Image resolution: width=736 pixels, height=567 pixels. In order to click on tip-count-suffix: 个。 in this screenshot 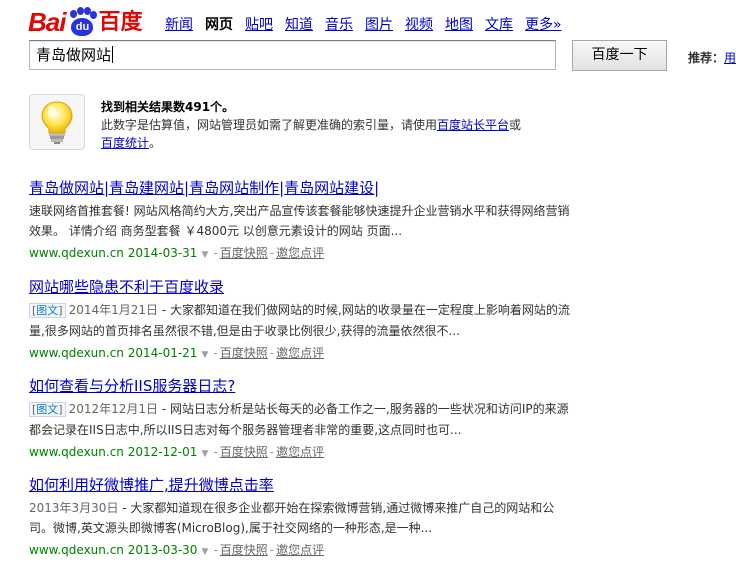, I will do `click(222, 107)`.